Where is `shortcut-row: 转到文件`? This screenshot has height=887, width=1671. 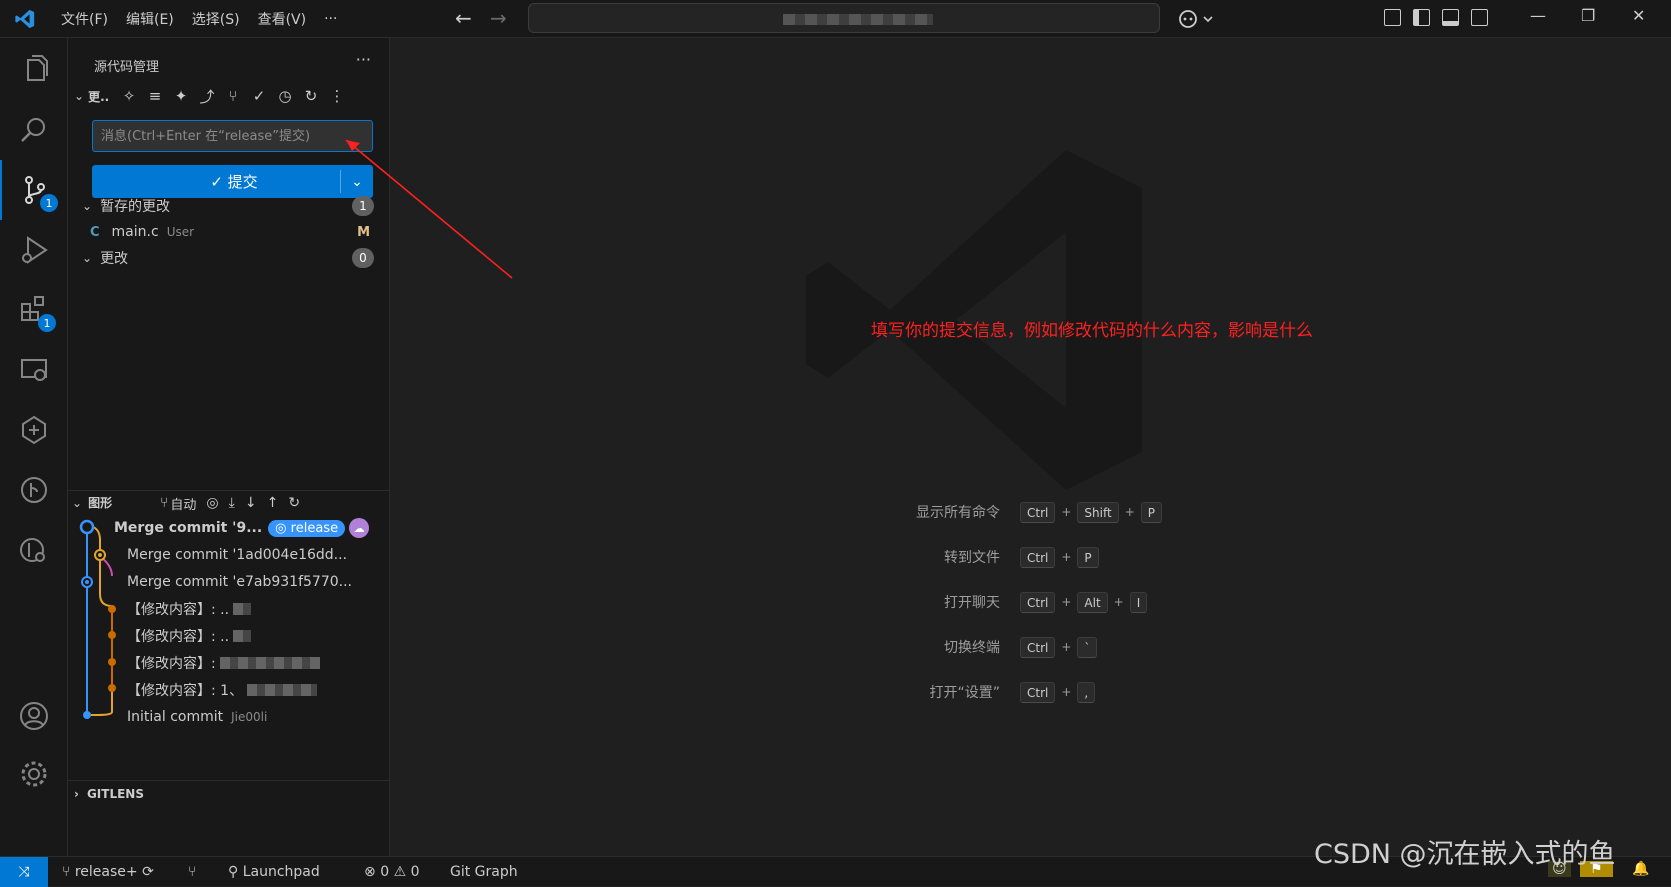
shortcut-row: 转到文件 is located at coordinates (915, 557).